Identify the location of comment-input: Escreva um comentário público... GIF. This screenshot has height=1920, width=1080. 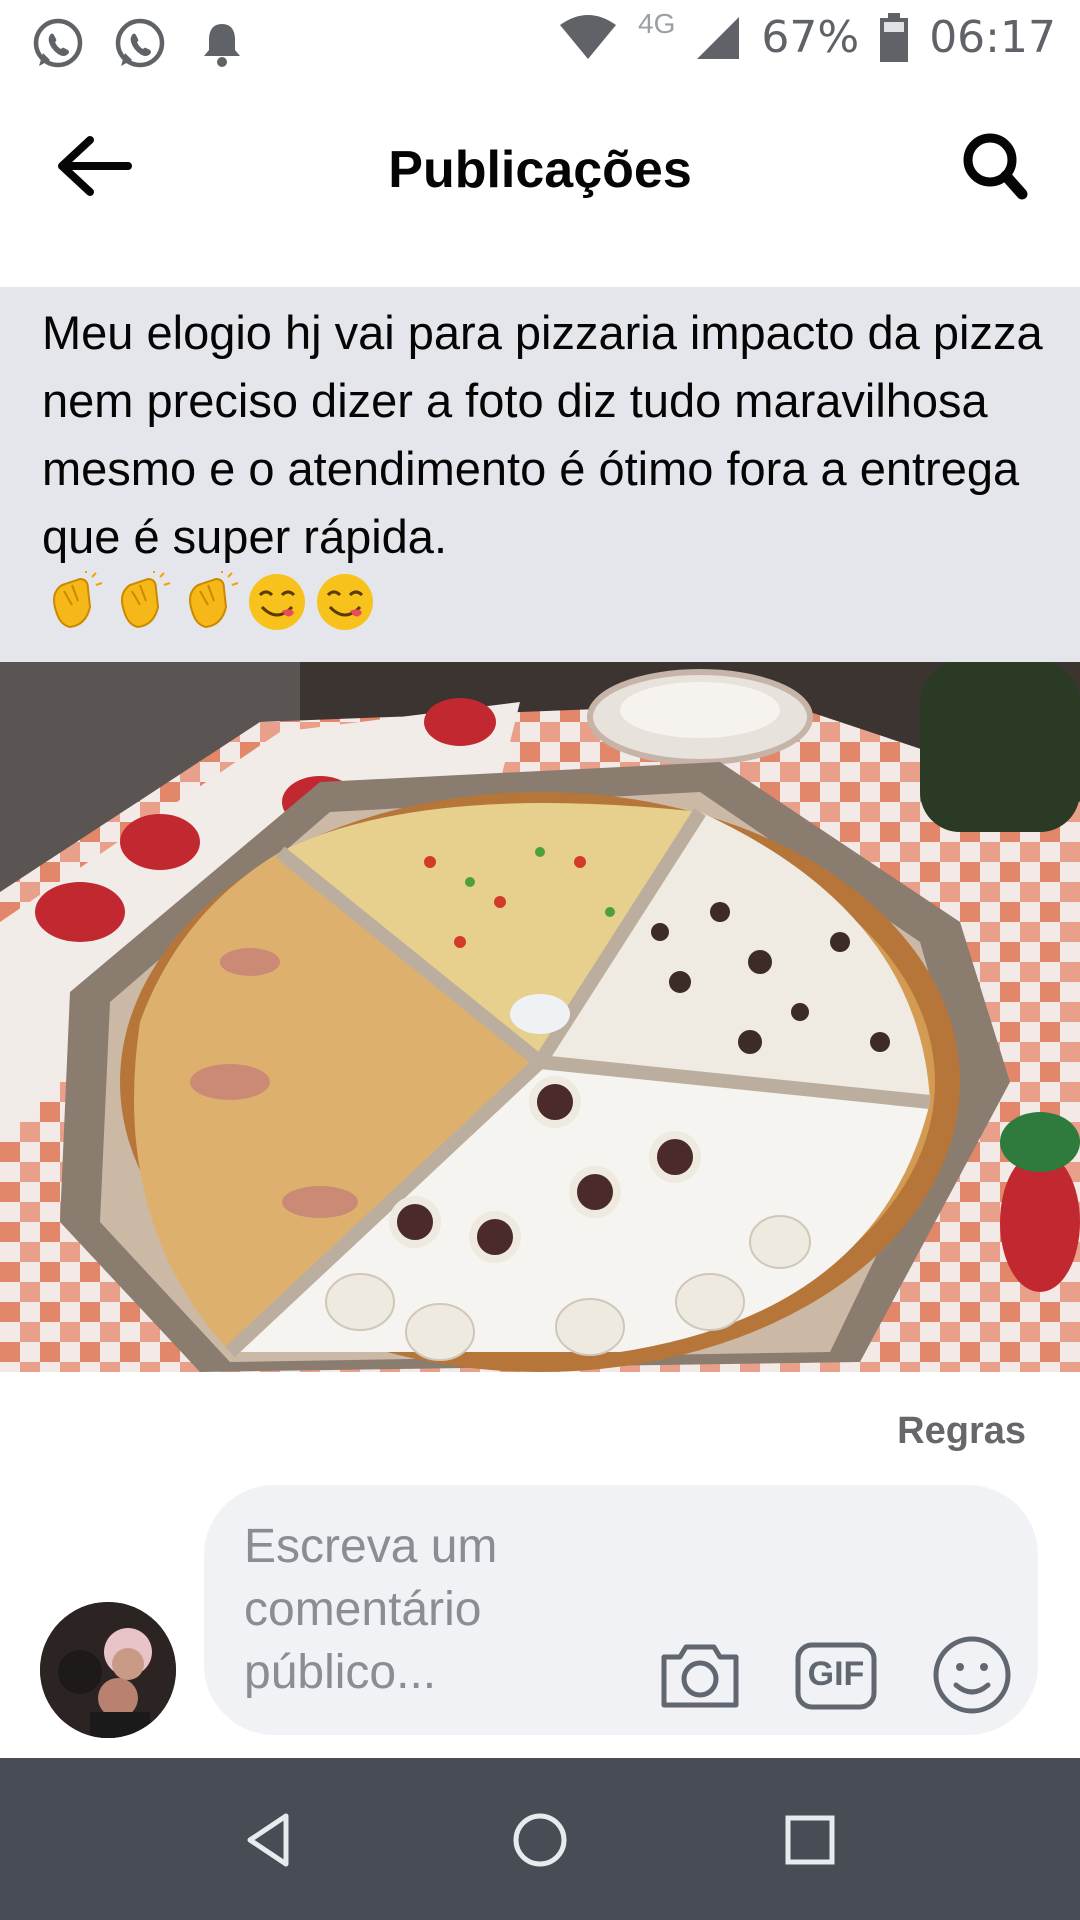
(621, 1610).